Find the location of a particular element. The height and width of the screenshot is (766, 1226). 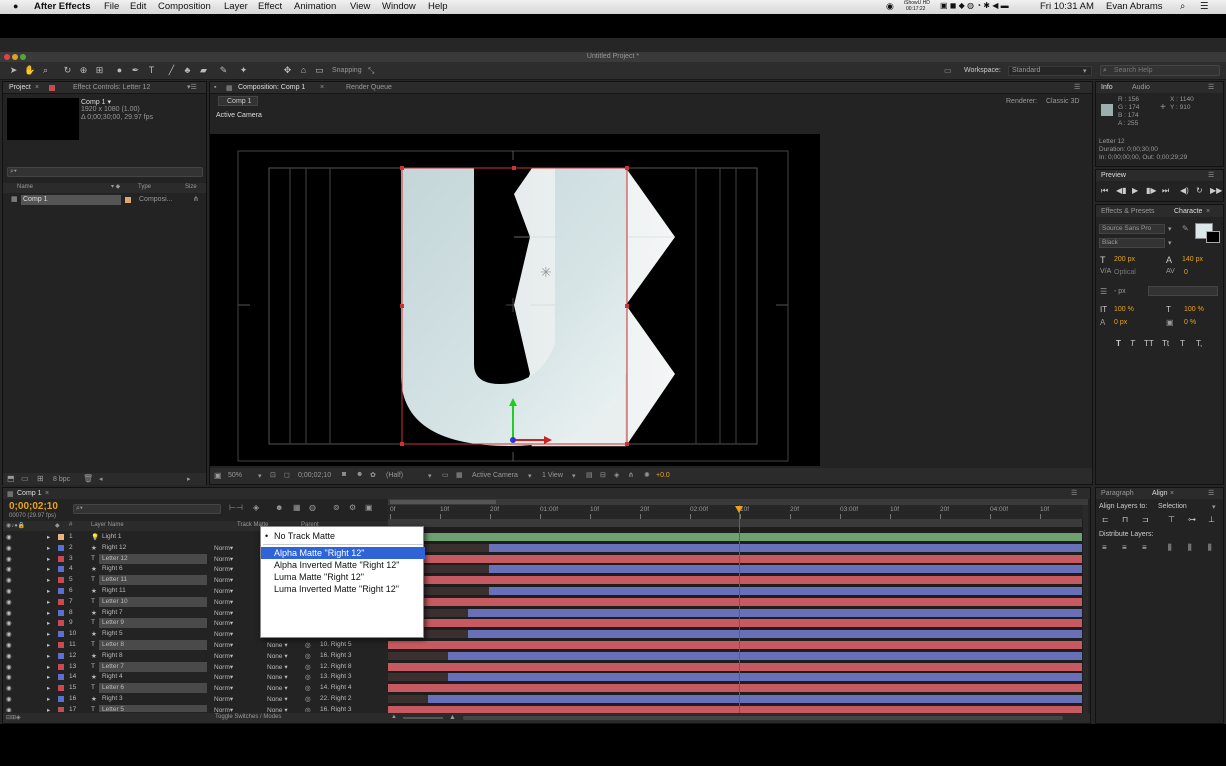

current-time: 0;00;02;10 is located at coordinates (314, 475).